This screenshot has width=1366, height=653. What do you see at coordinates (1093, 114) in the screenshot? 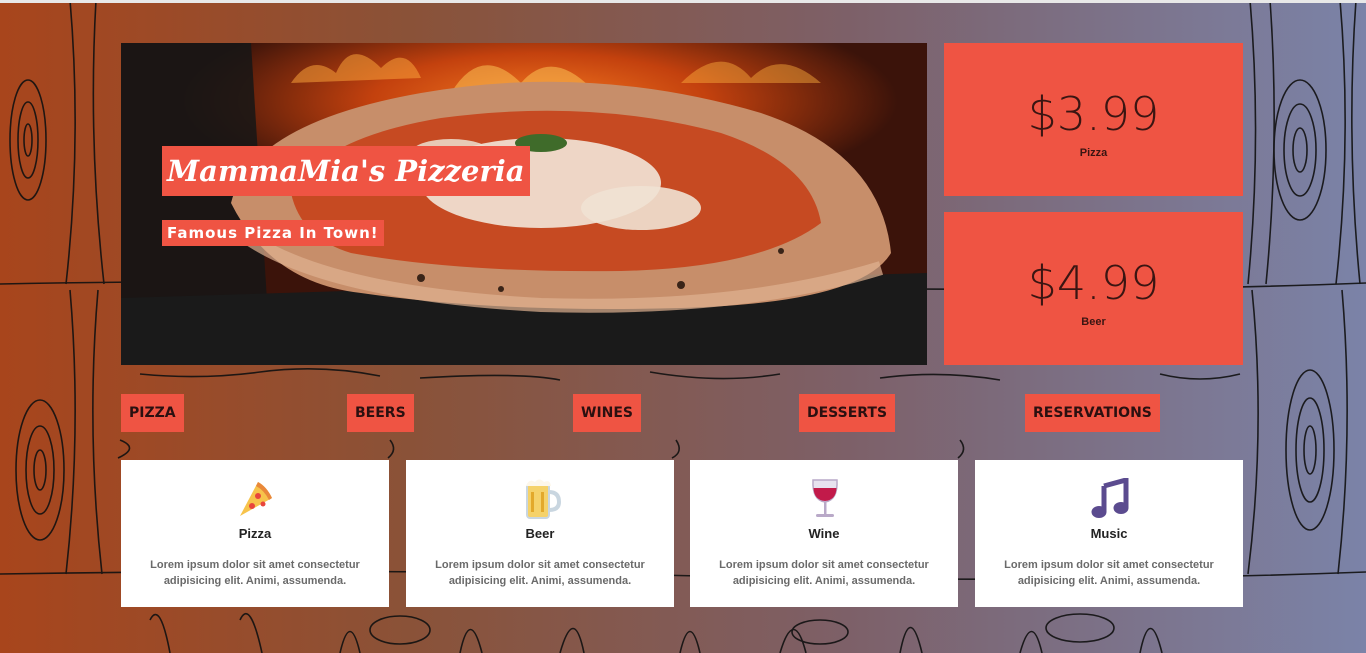
I see `price-amount: $3.99` at bounding box center [1093, 114].